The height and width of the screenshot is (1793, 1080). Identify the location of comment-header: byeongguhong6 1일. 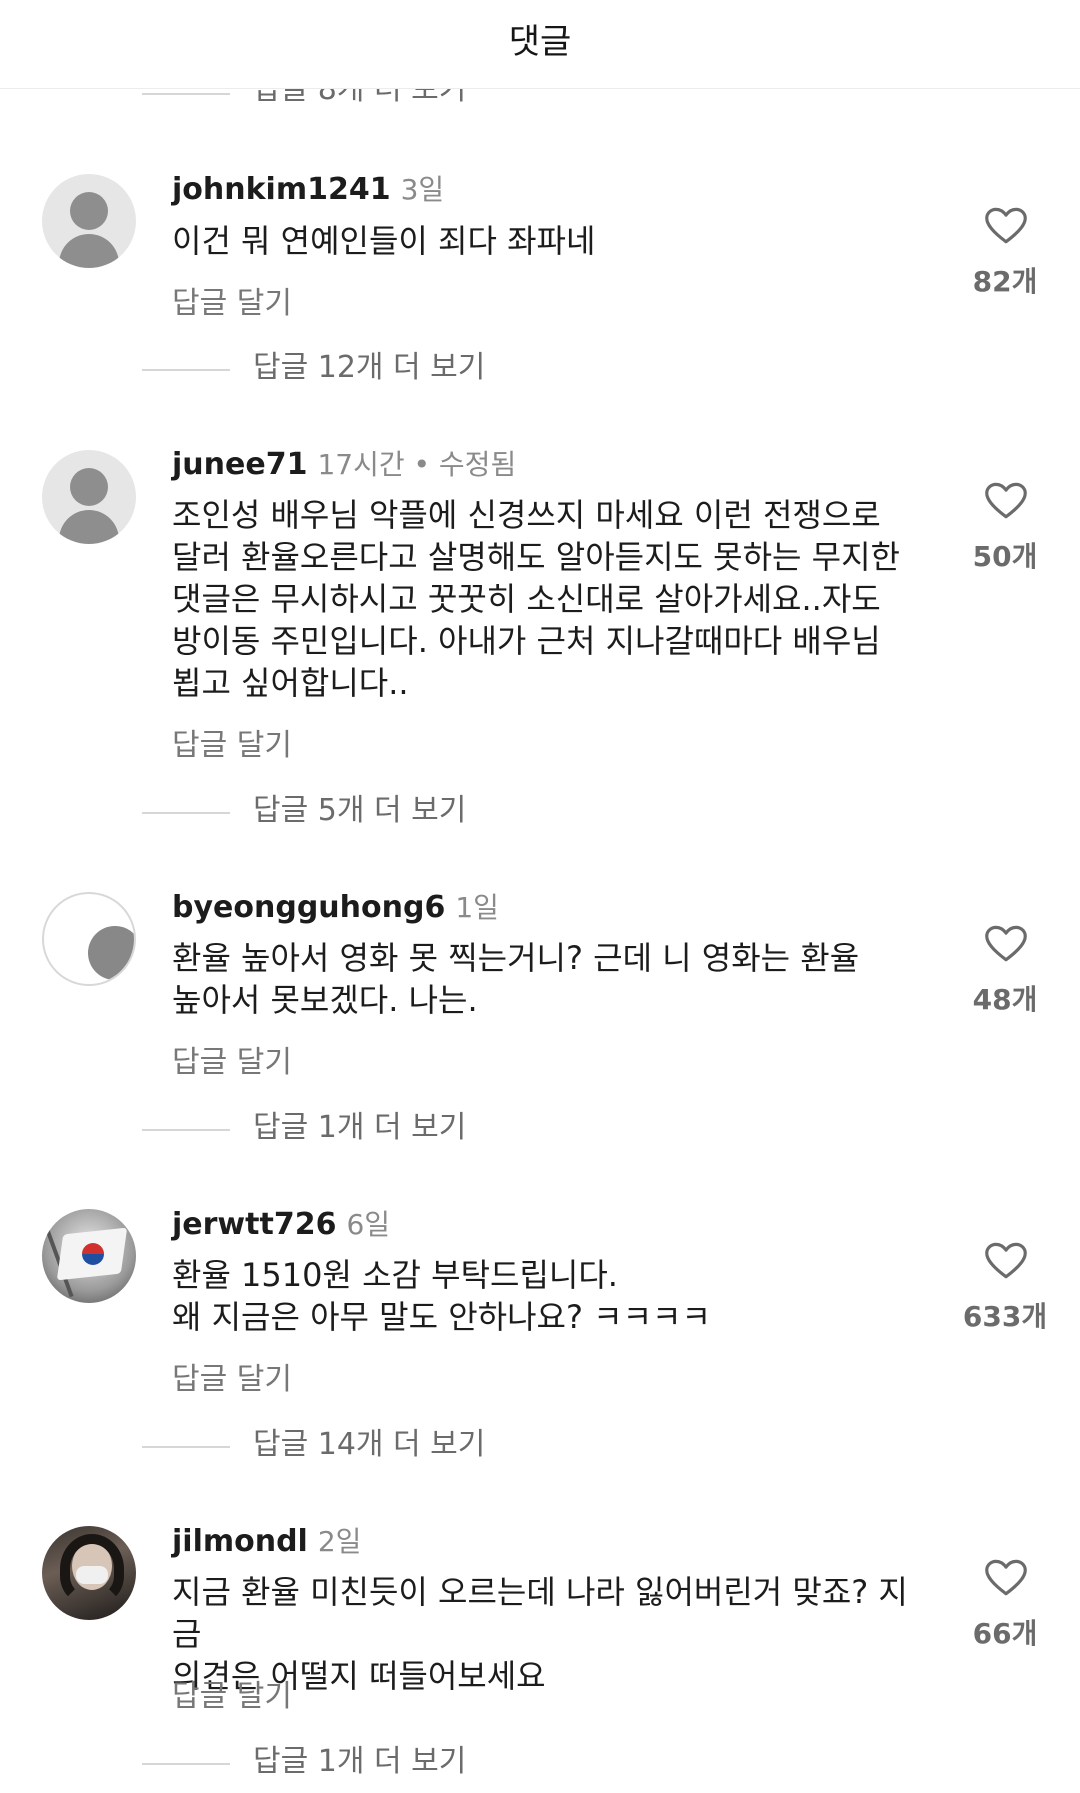
(335, 906).